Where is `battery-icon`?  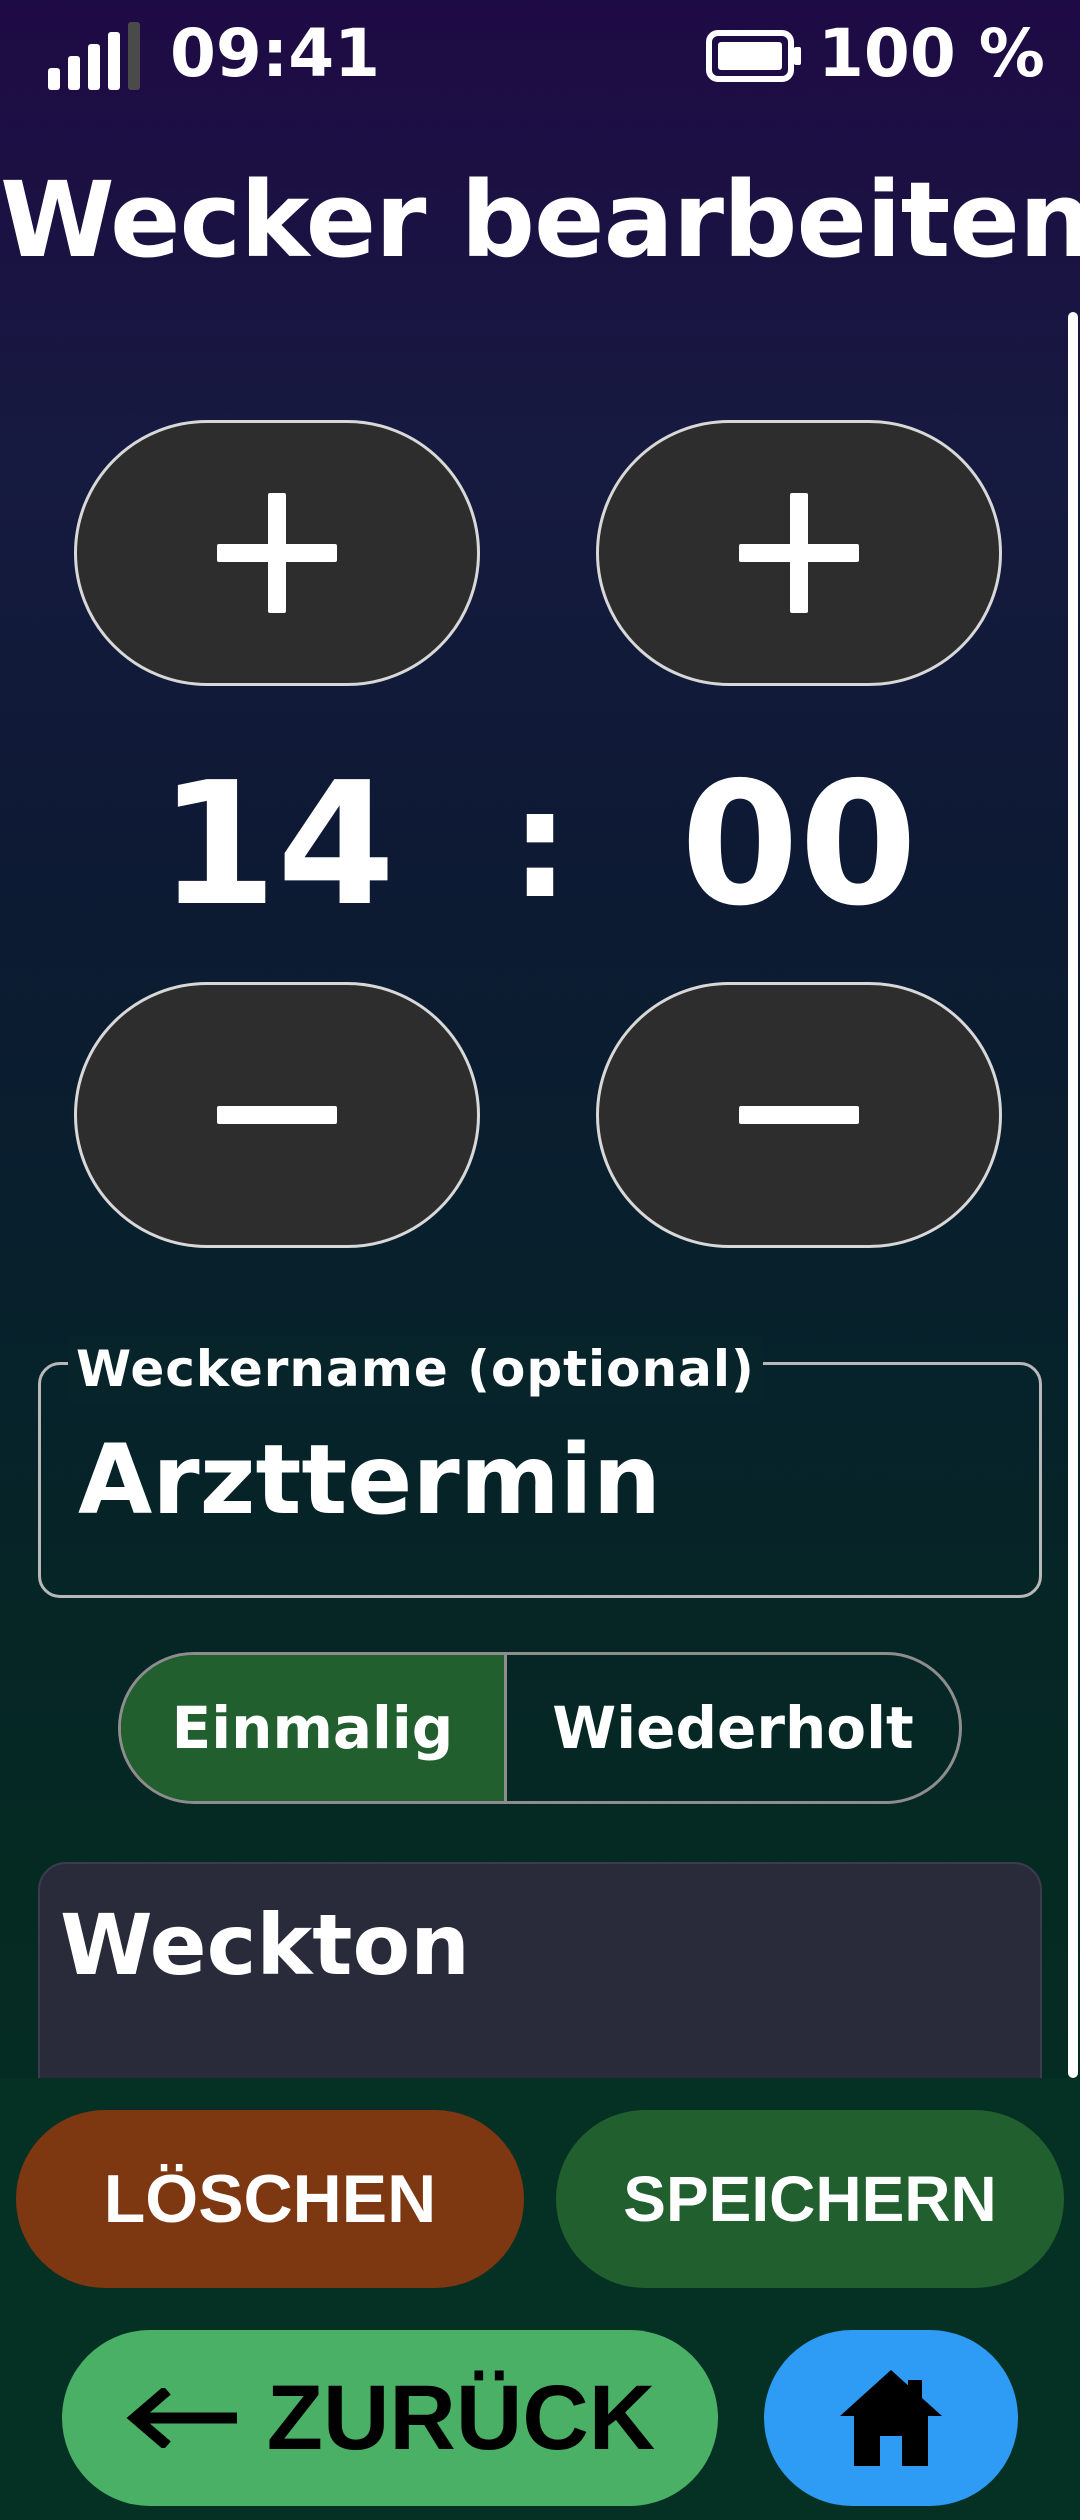
battery-icon is located at coordinates (753, 56).